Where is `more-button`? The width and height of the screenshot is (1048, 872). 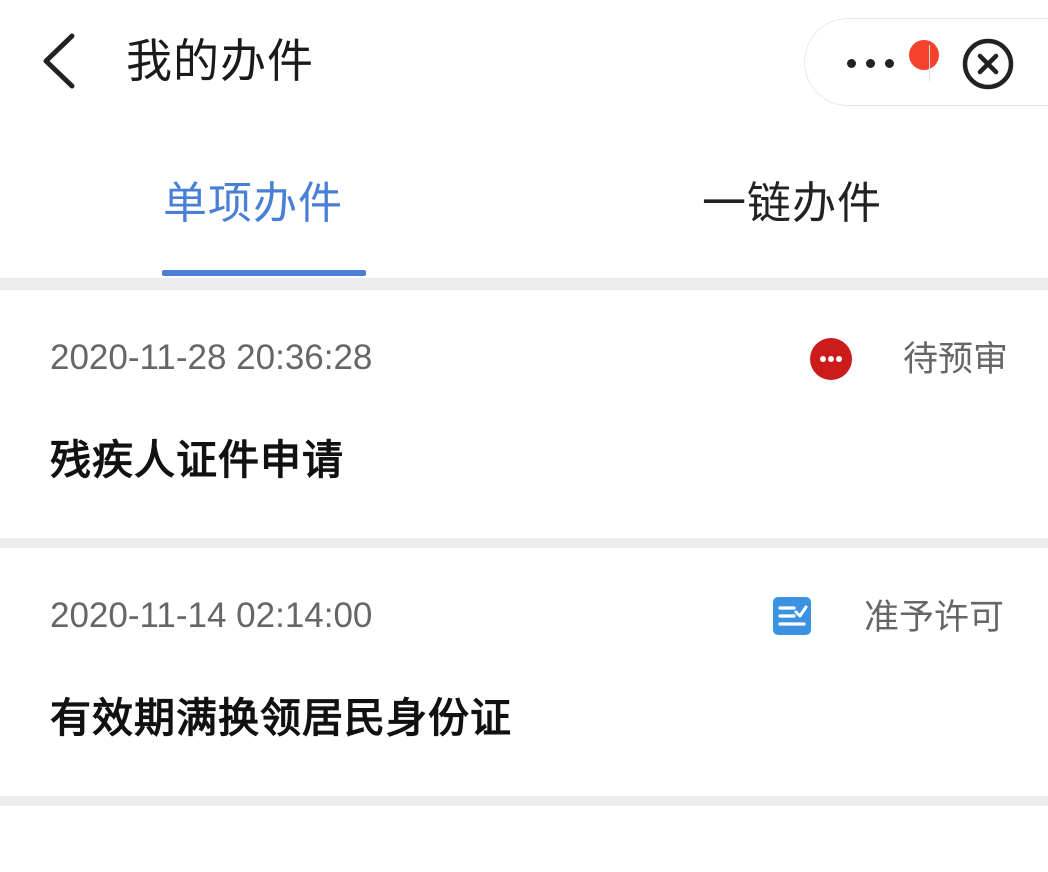
more-button is located at coordinates (887, 63).